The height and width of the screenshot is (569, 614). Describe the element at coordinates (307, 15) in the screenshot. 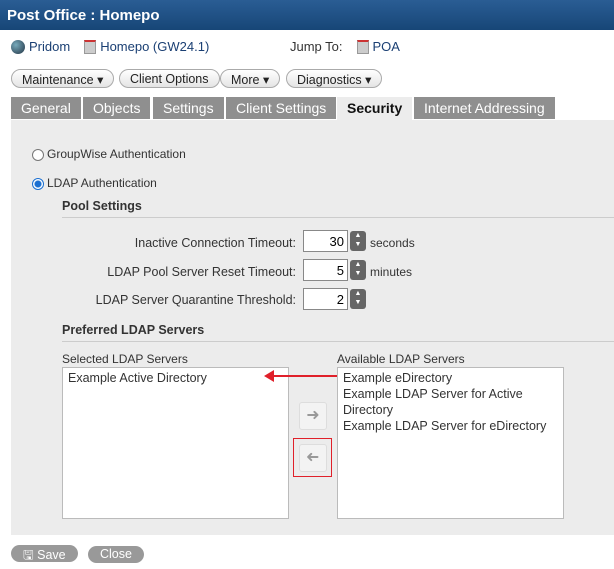

I see `window-title: Post Office : Homepo` at that location.